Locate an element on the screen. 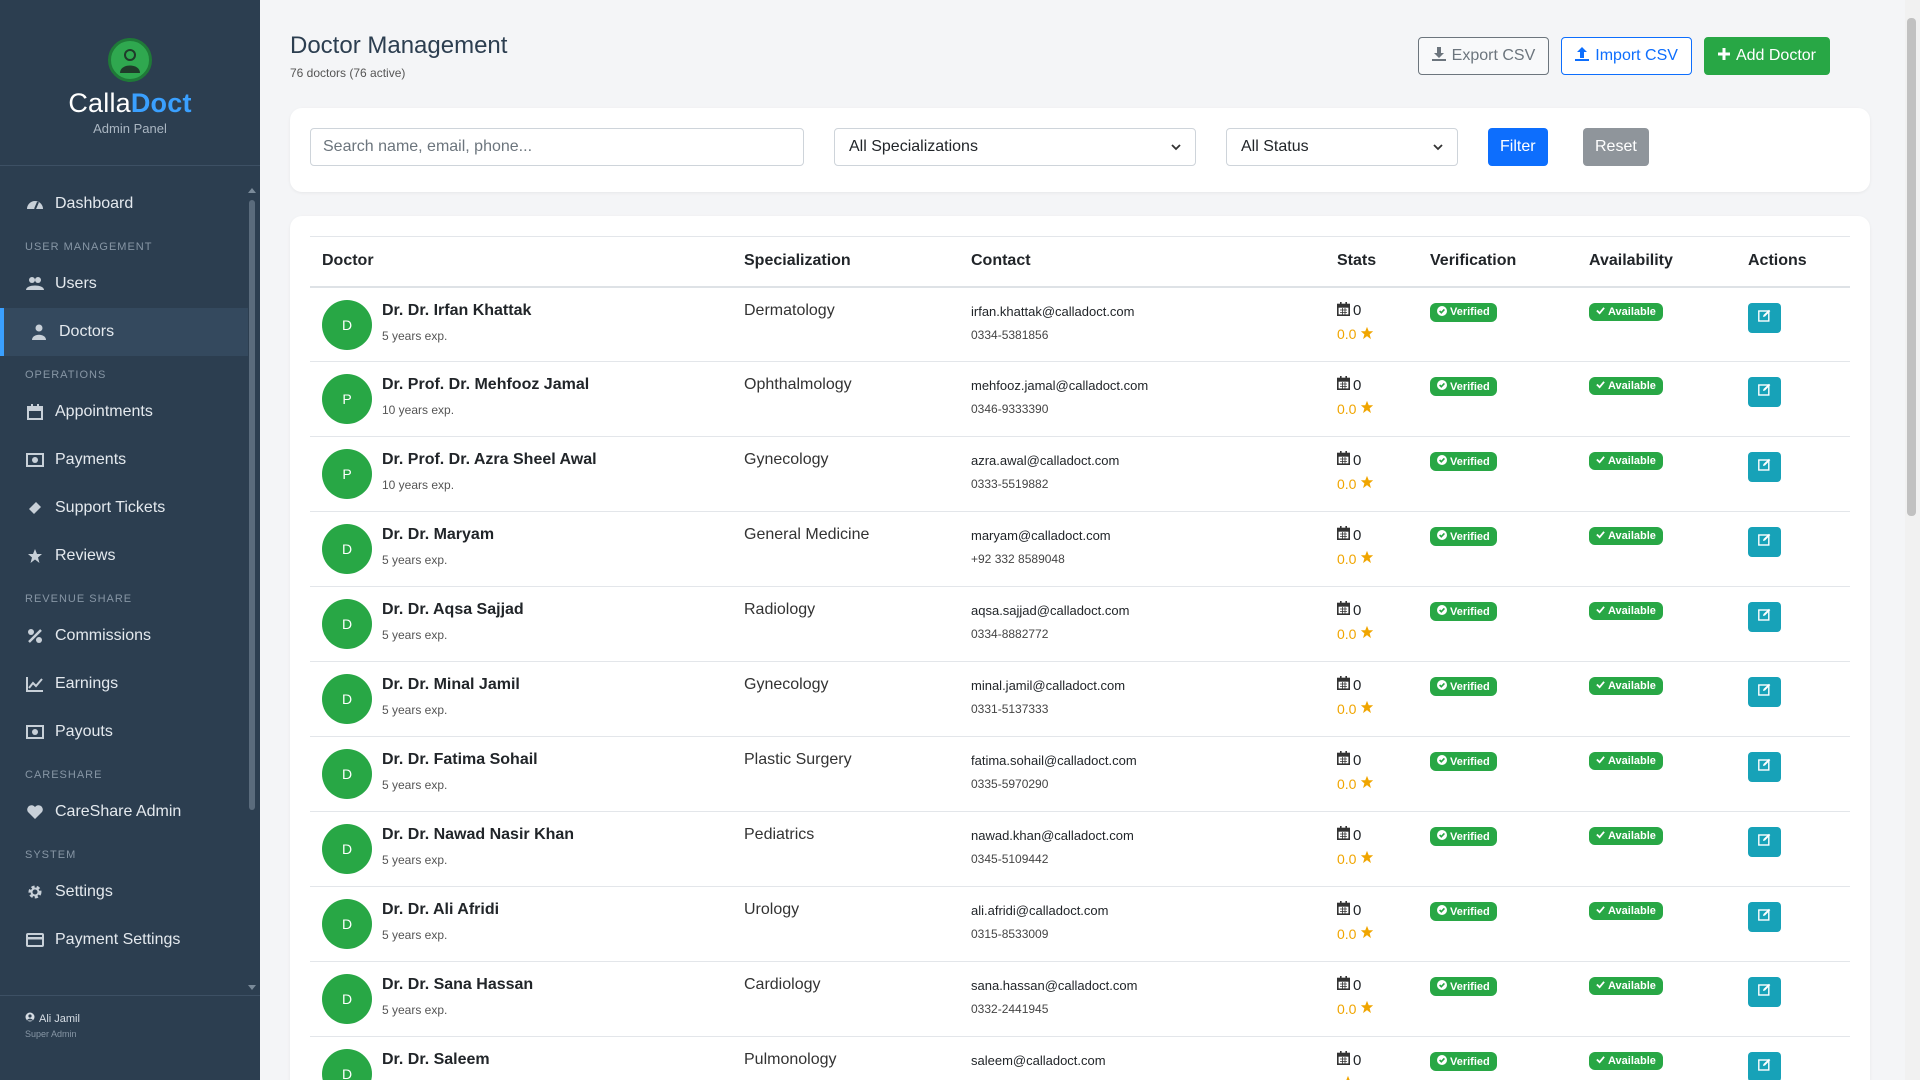  sidebar-scrollbar is located at coordinates (252, 505).